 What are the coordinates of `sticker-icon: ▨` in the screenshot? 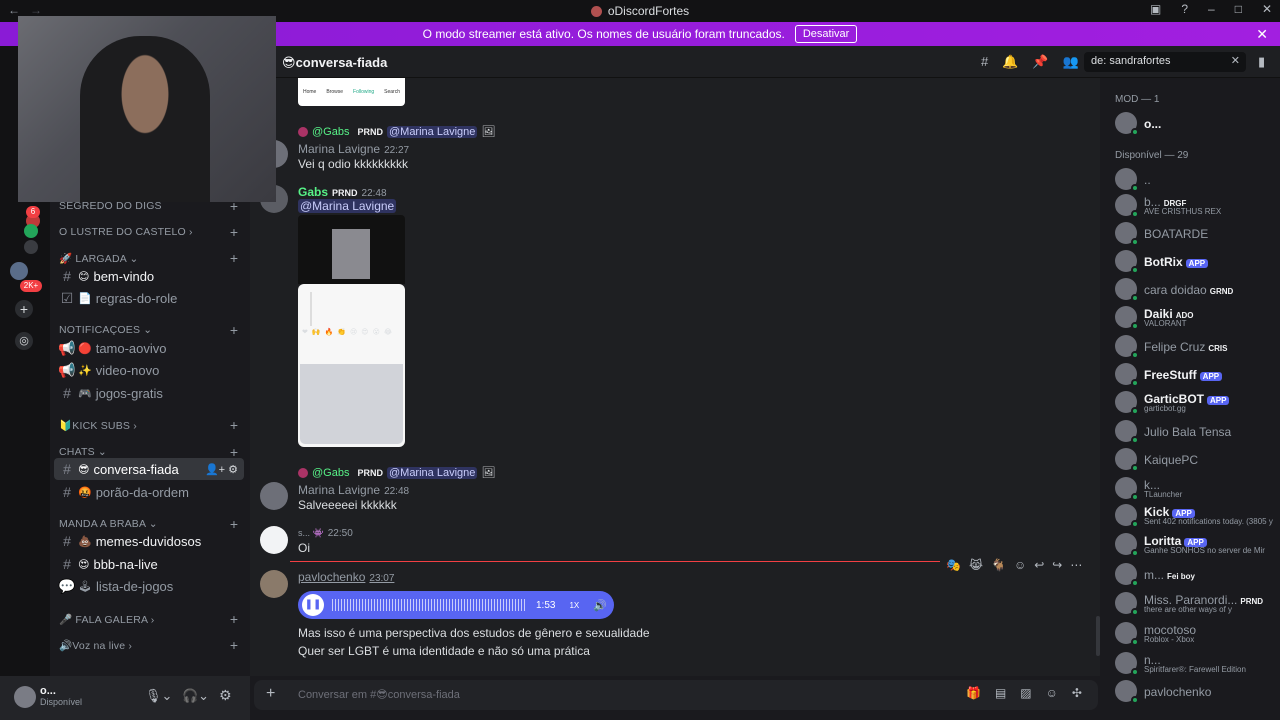 It's located at (1025, 693).